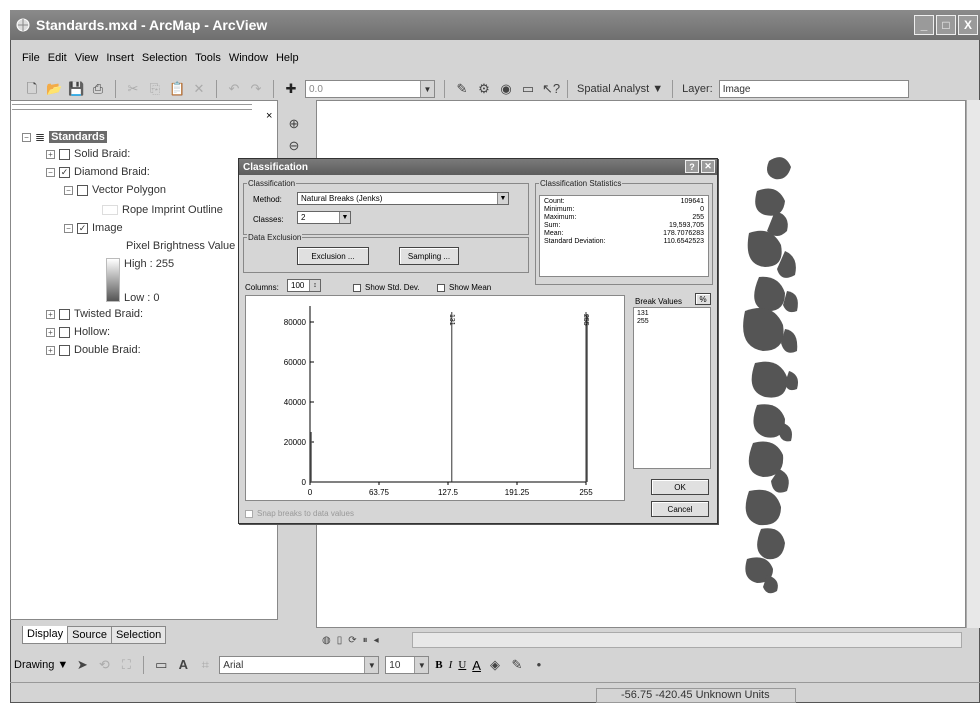 The image size is (980, 703). What do you see at coordinates (294, 146) in the screenshot?
I see `zoom-out-icon: ⊖` at bounding box center [294, 146].